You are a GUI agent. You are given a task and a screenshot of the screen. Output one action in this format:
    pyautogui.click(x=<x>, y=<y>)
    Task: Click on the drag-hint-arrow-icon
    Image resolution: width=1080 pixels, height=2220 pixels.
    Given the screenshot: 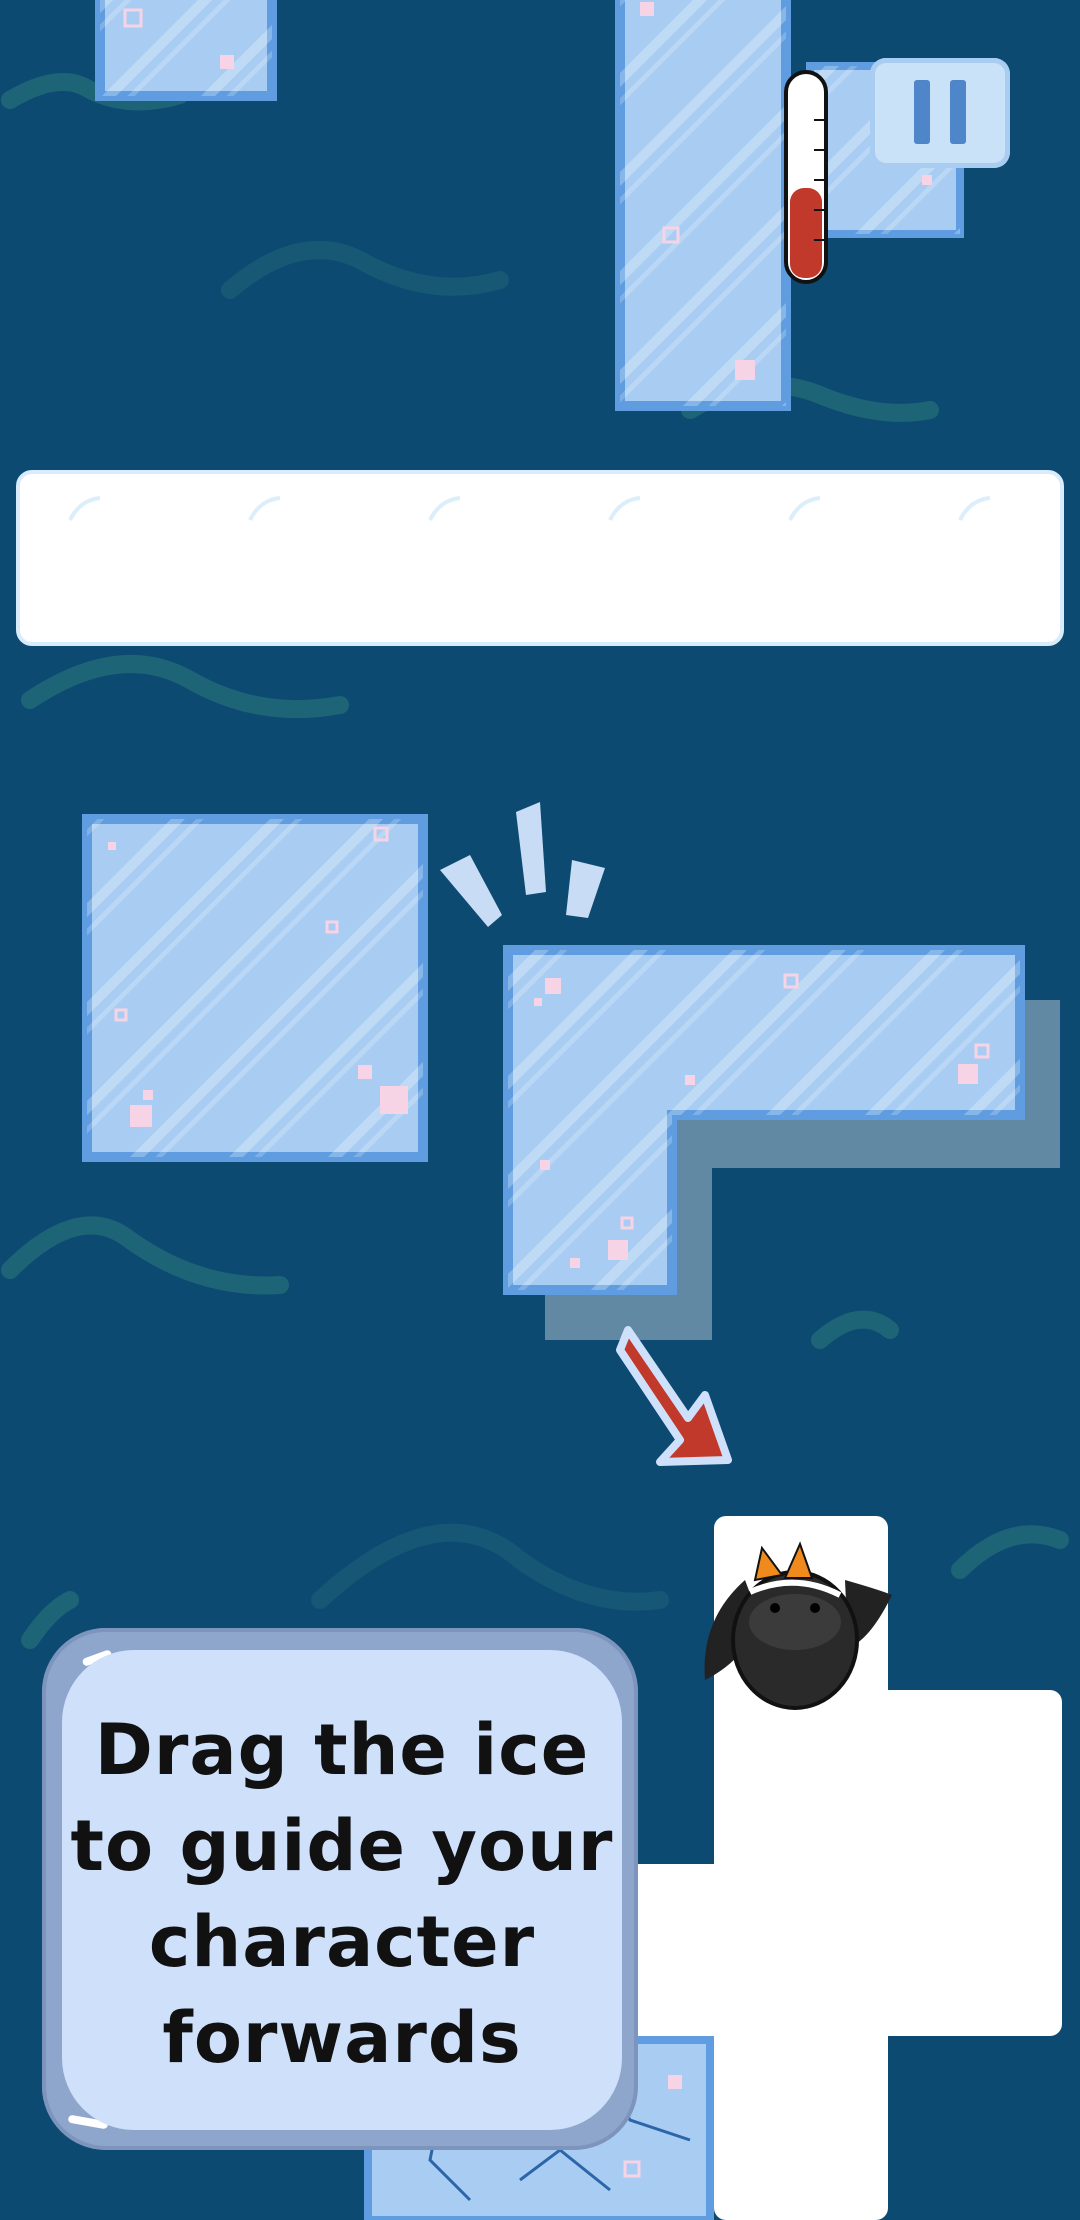 What is the action you would take?
    pyautogui.click(x=674, y=1396)
    